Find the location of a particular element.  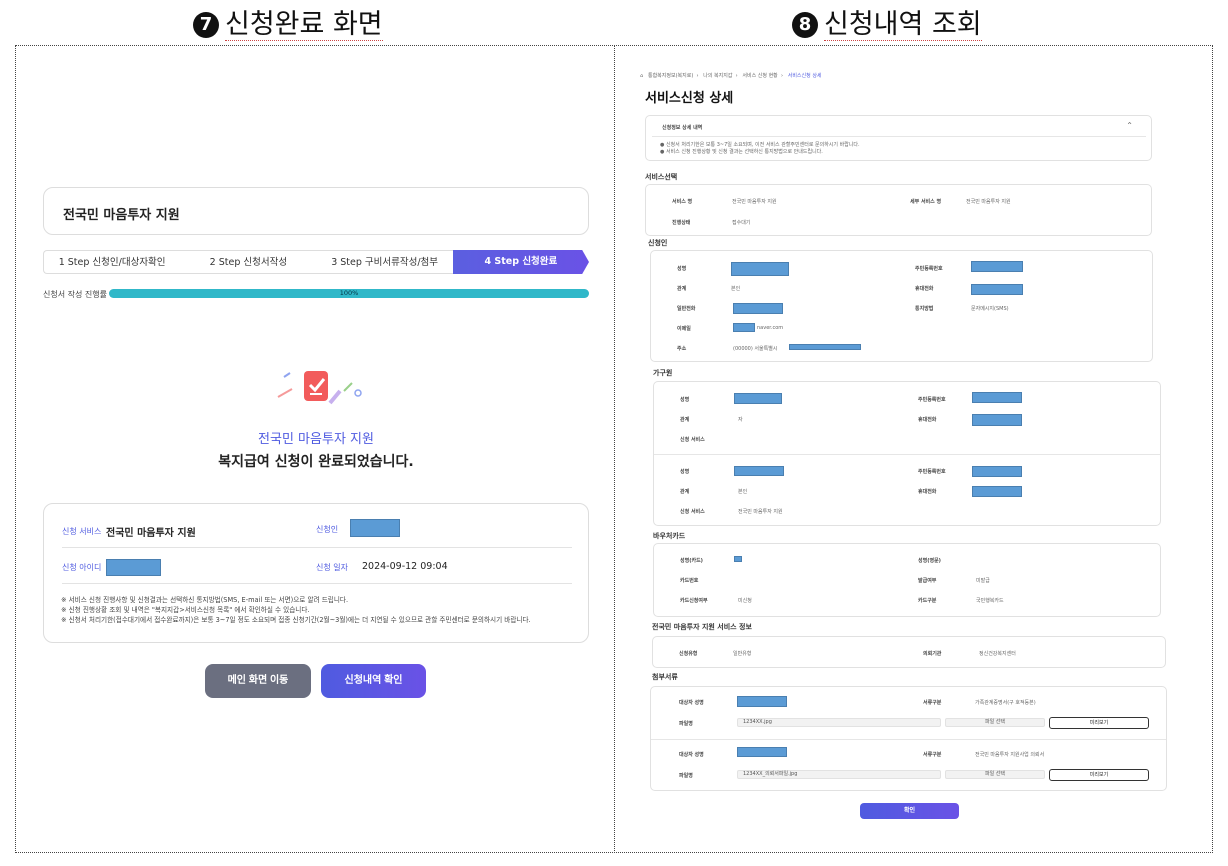

breadcrumb-item: 나의 복지지갑 is located at coordinates (717, 76).